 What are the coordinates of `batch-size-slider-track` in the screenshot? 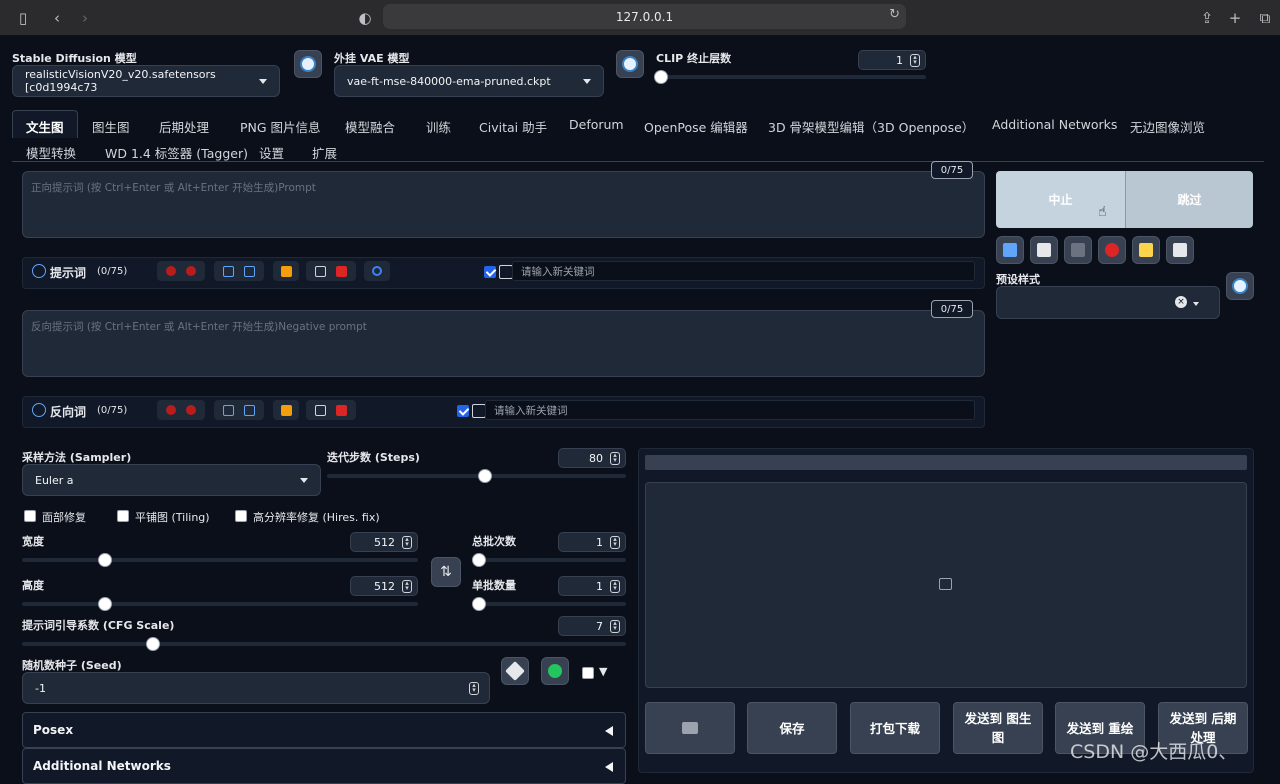 It's located at (549, 604).